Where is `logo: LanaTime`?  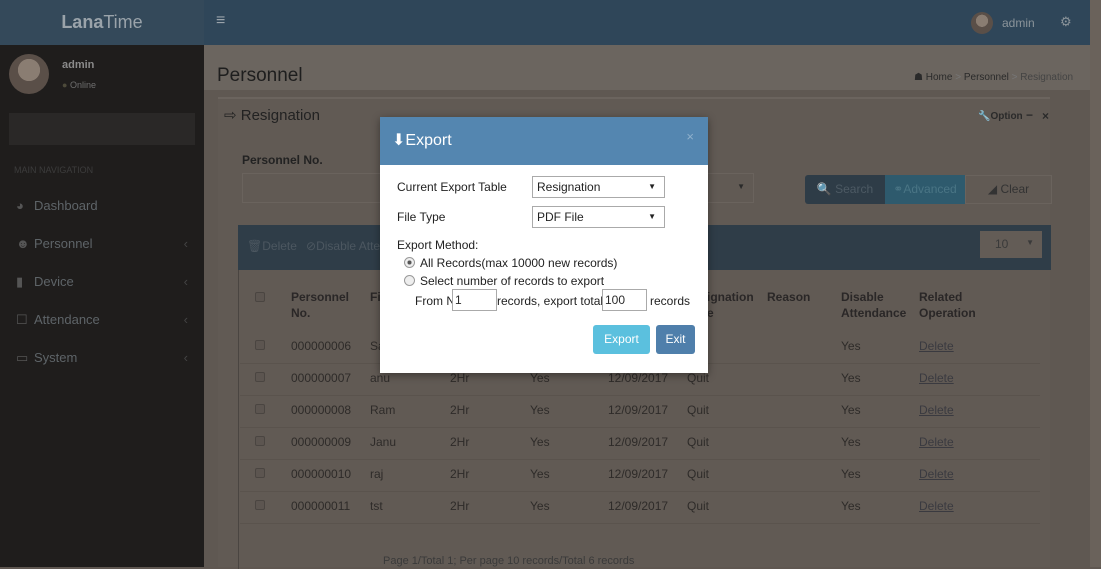 logo: LanaTime is located at coordinates (102, 22).